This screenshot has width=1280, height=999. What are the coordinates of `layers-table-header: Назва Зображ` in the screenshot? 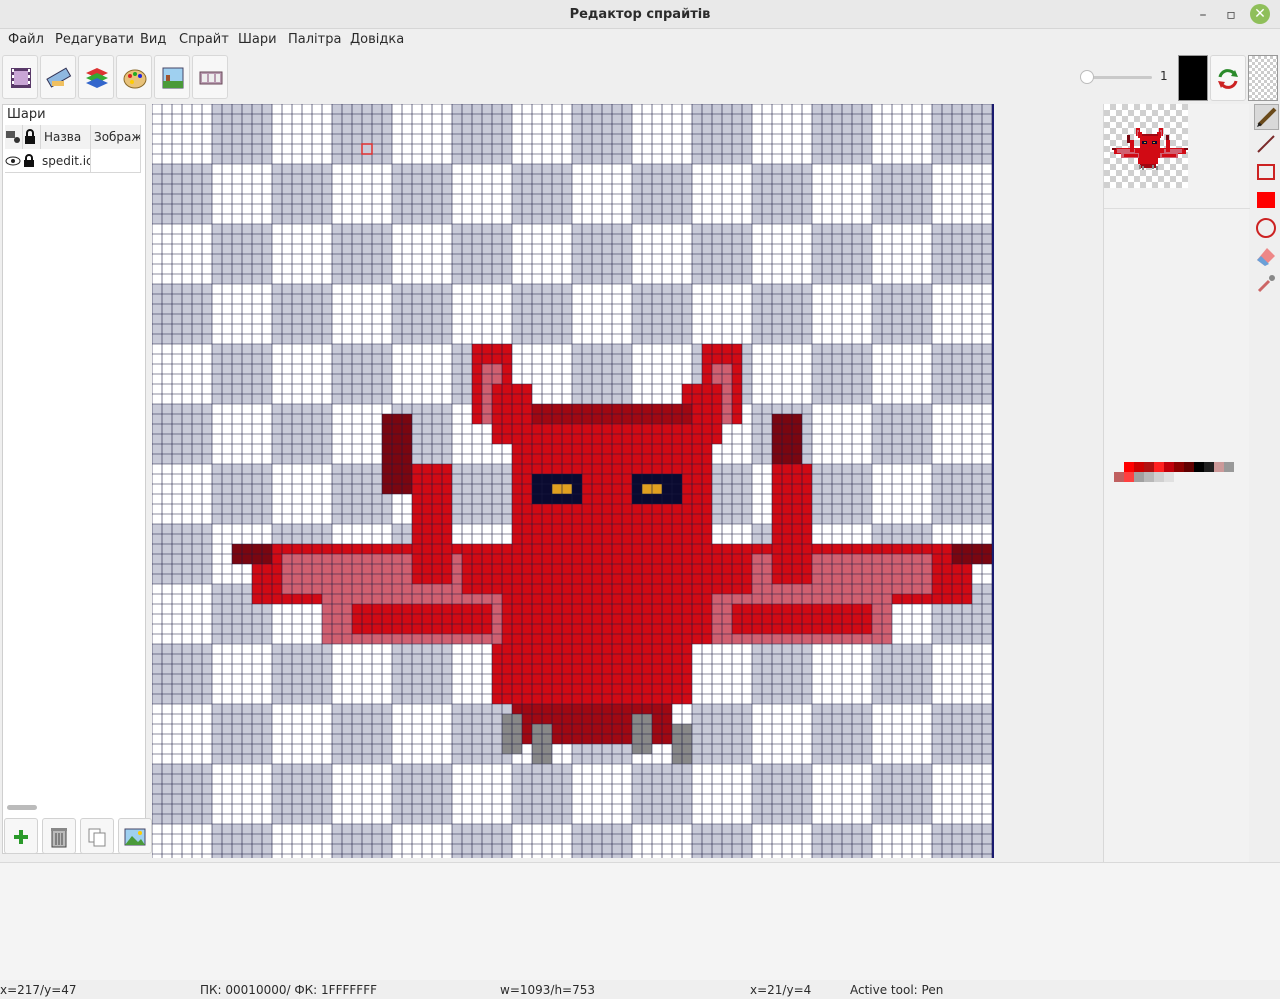 It's located at (73, 137).